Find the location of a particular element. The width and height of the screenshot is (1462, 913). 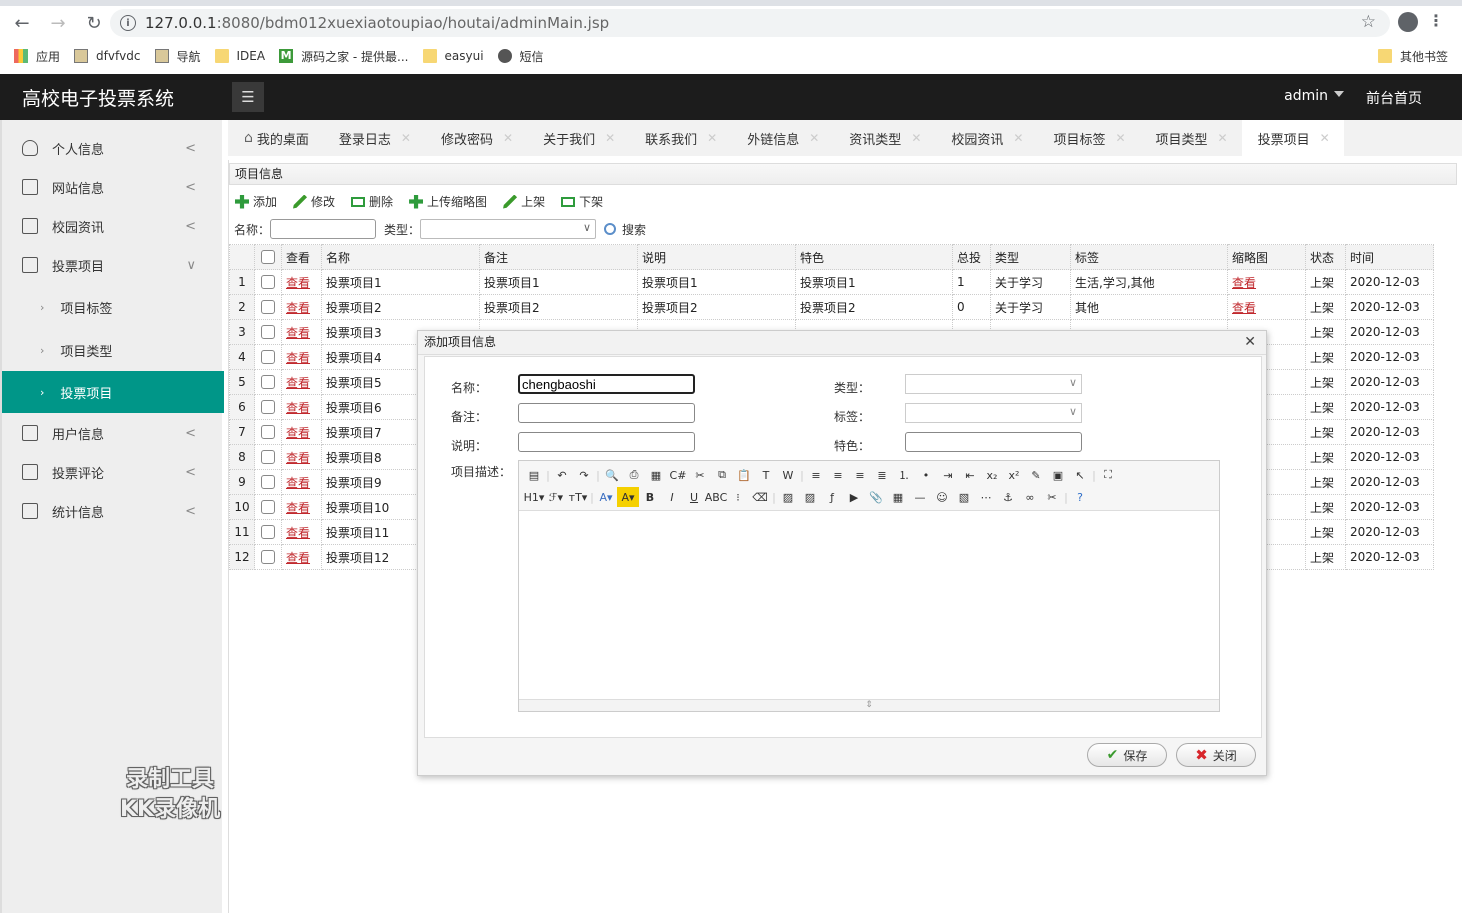

tab-desktop: ⌂ 我的桌面 is located at coordinates (275, 138).